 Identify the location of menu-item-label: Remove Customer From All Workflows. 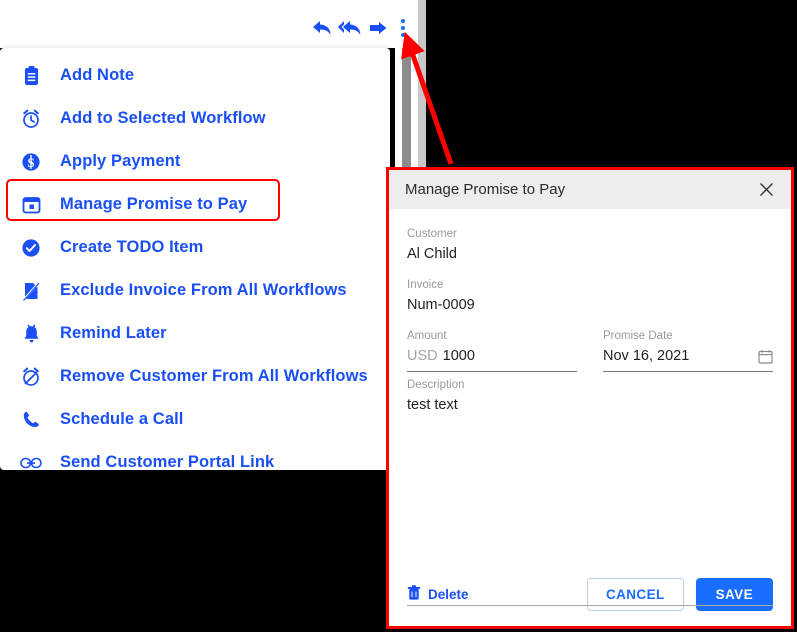
(214, 376).